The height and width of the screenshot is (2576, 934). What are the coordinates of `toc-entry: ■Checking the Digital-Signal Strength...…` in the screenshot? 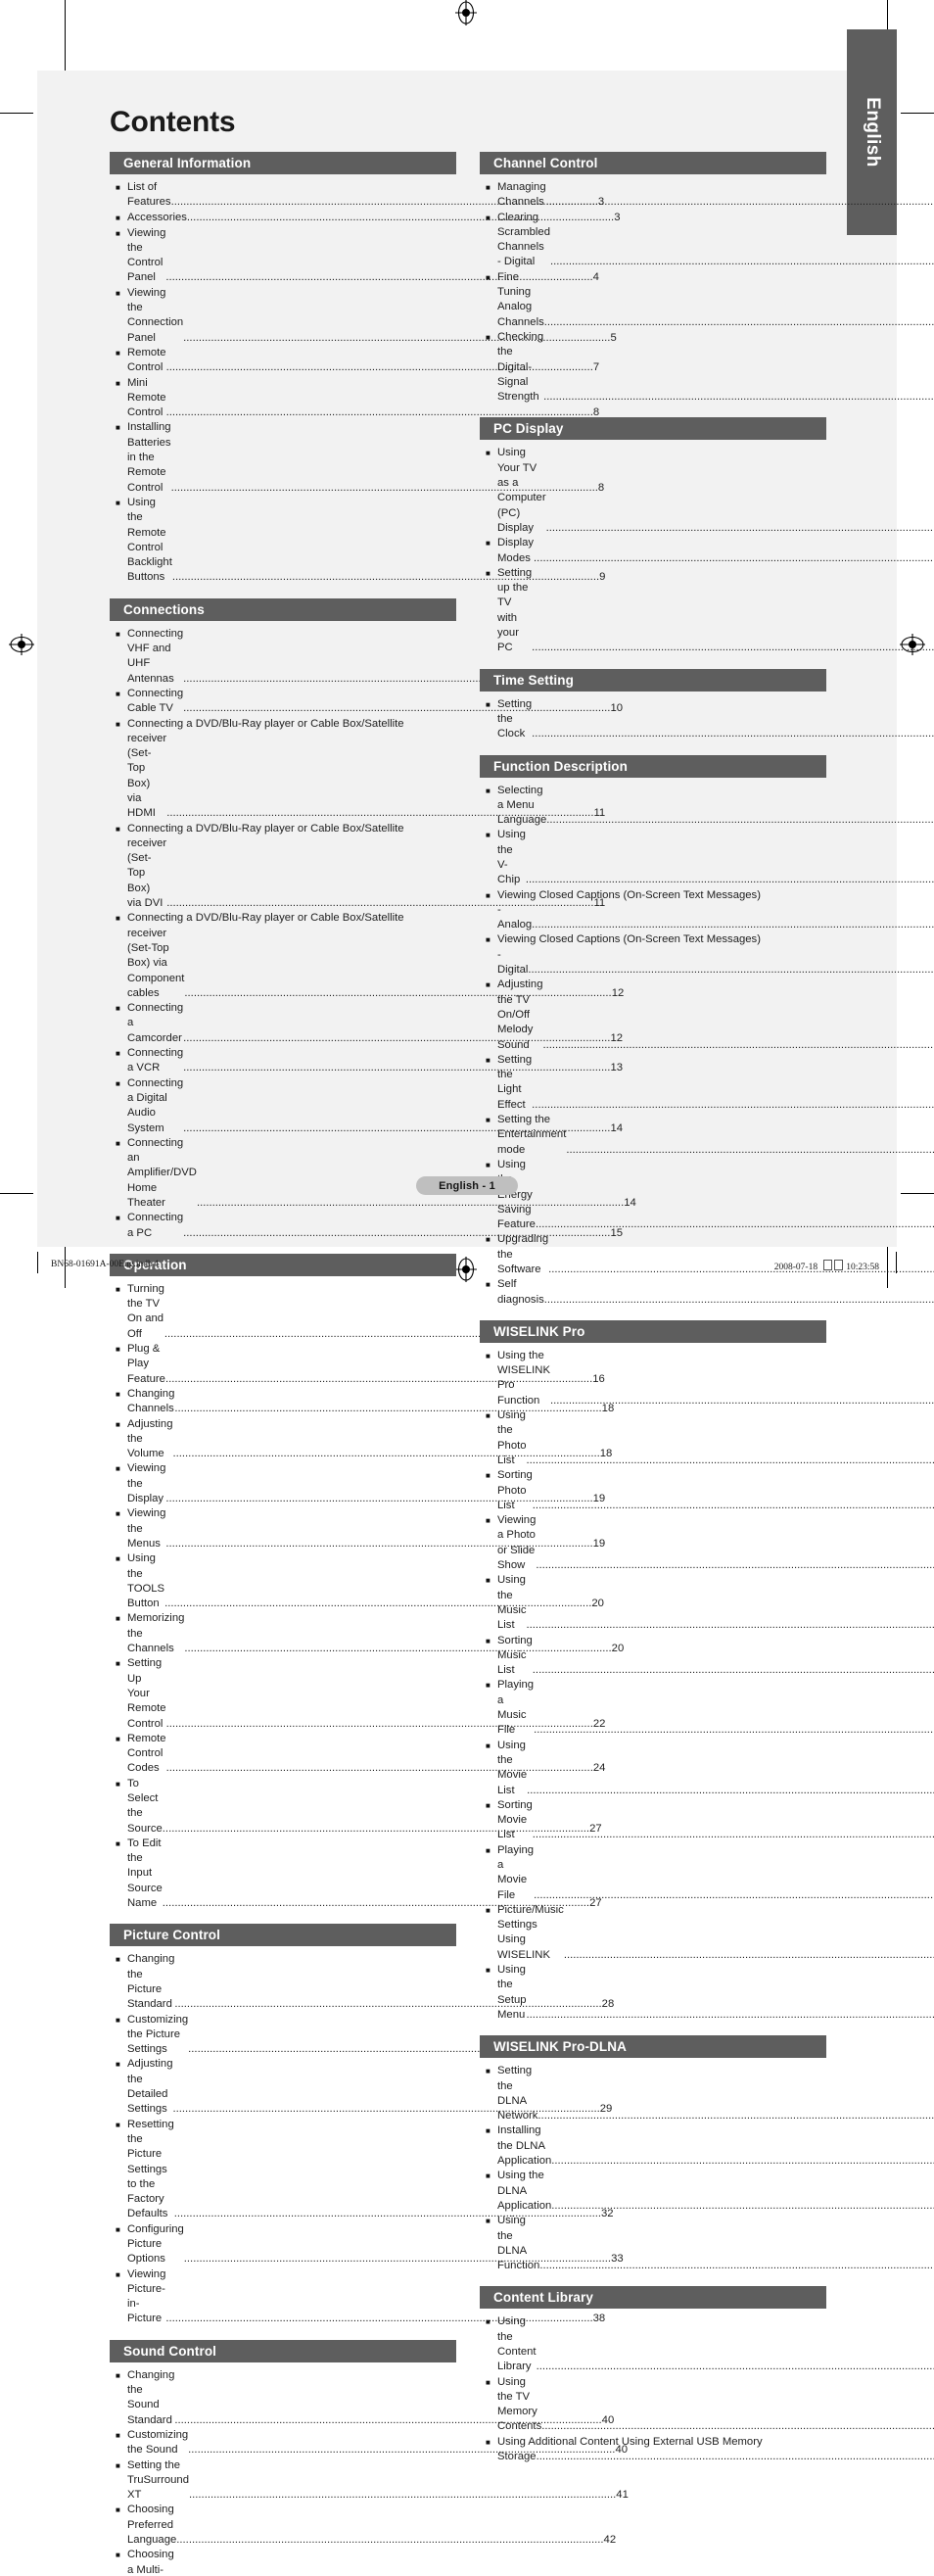 It's located at (653, 367).